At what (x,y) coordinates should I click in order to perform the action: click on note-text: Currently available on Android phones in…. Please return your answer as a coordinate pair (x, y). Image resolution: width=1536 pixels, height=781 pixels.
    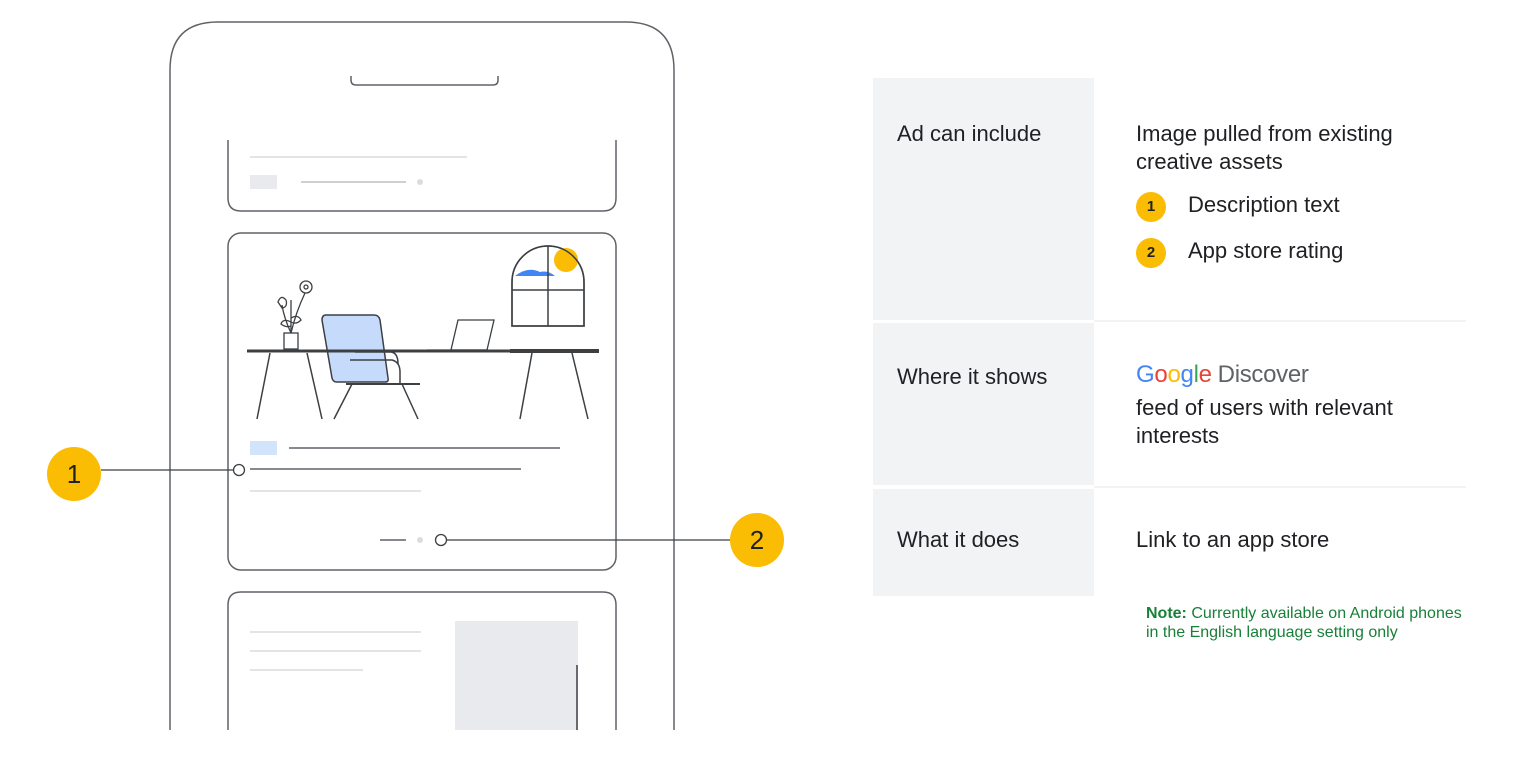
    Looking at the image, I should click on (1304, 623).